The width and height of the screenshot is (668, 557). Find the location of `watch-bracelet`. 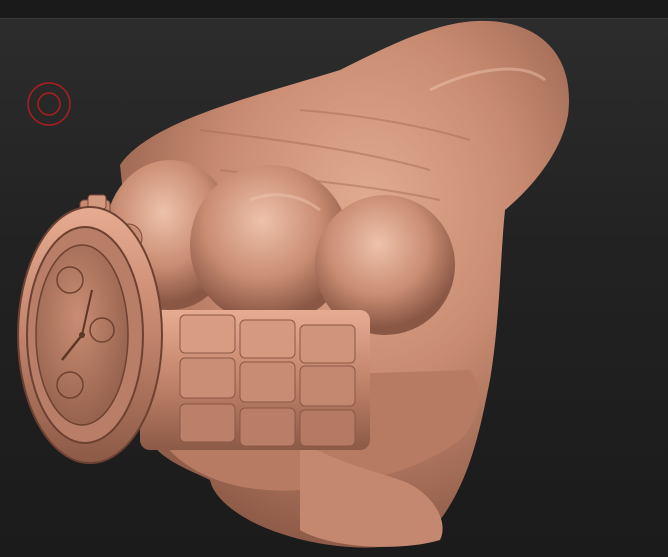

watch-bracelet is located at coordinates (255, 380).